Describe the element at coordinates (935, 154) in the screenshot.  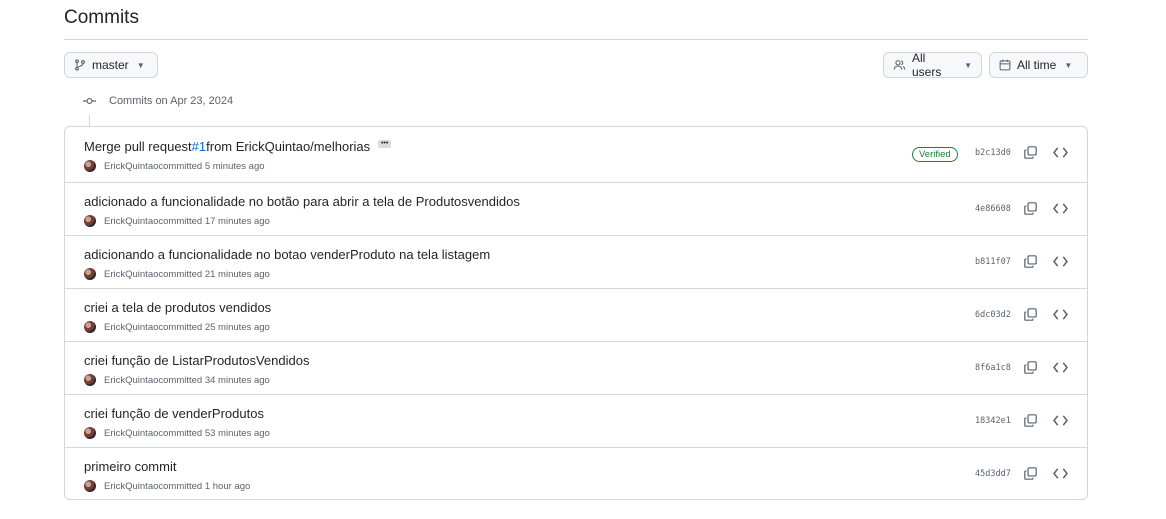
I see `verified-badge: Verified` at that location.